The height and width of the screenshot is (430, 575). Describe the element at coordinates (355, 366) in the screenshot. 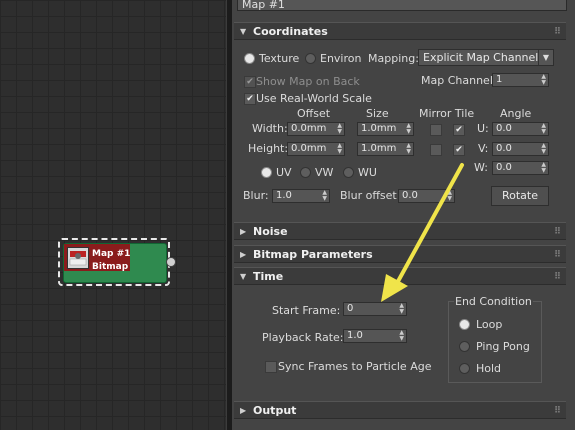

I see `sync-frames-label: Sync Frames to Particle Age` at that location.